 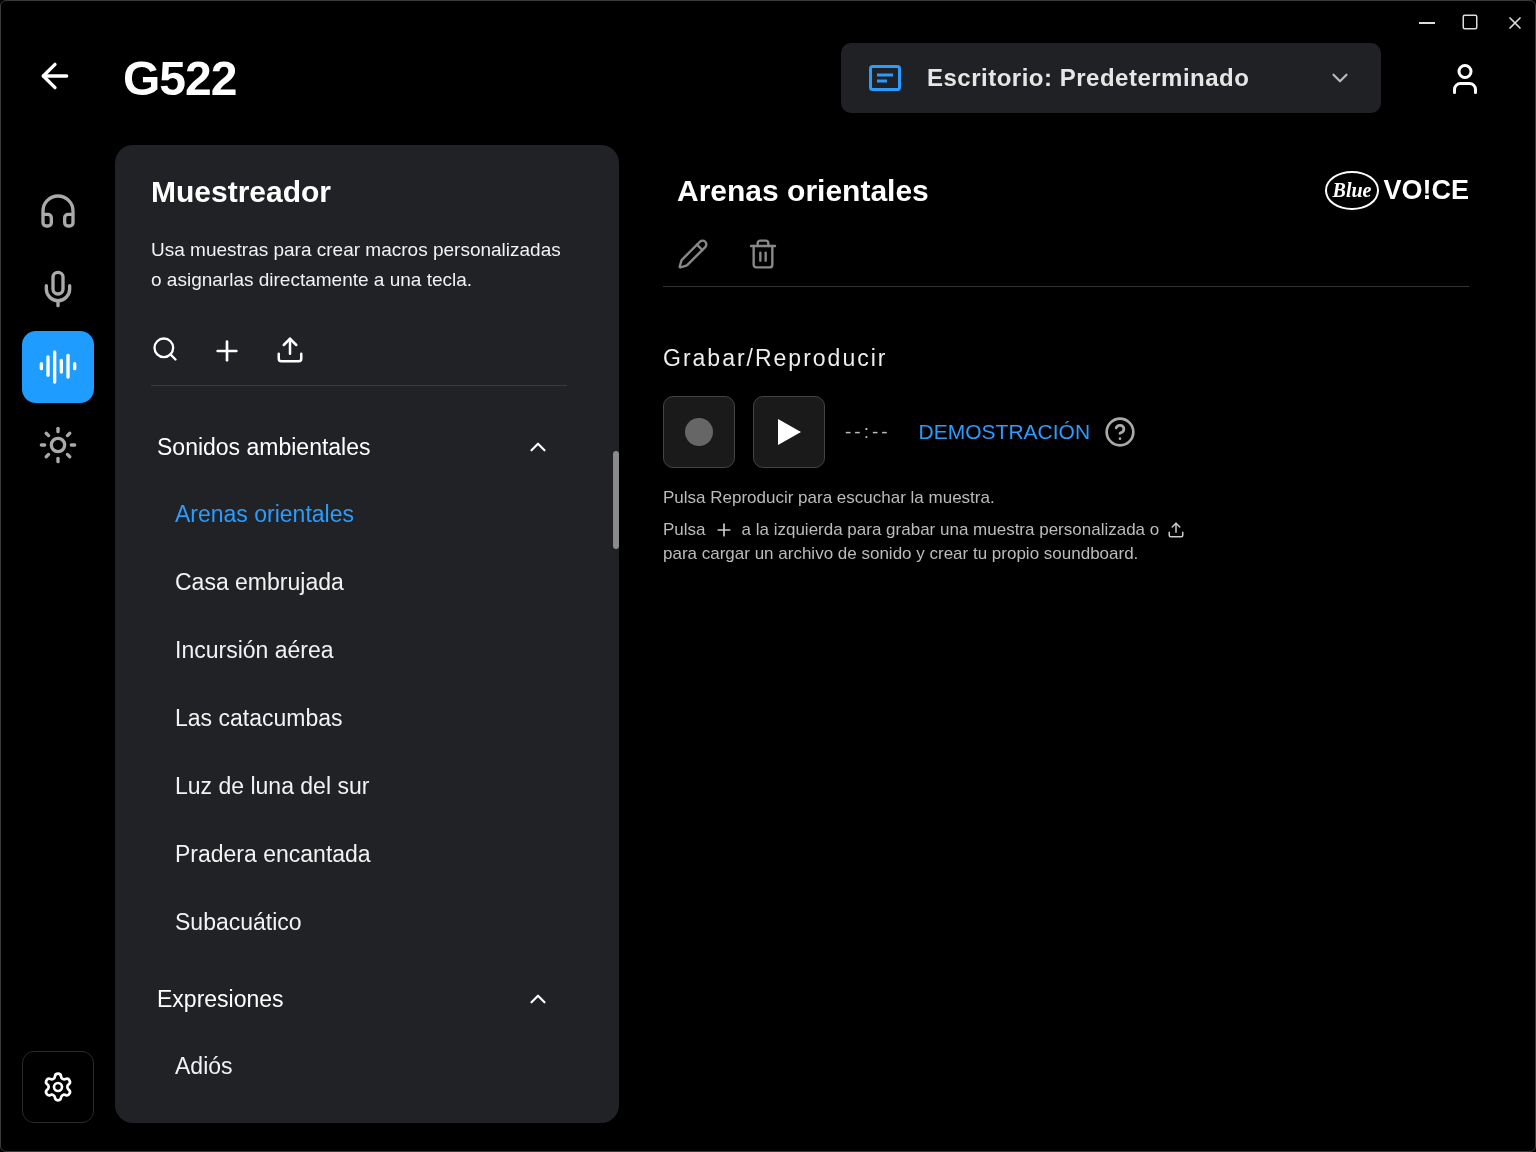 What do you see at coordinates (242, 650) in the screenshot?
I see `sample-item: Incursión aérea` at bounding box center [242, 650].